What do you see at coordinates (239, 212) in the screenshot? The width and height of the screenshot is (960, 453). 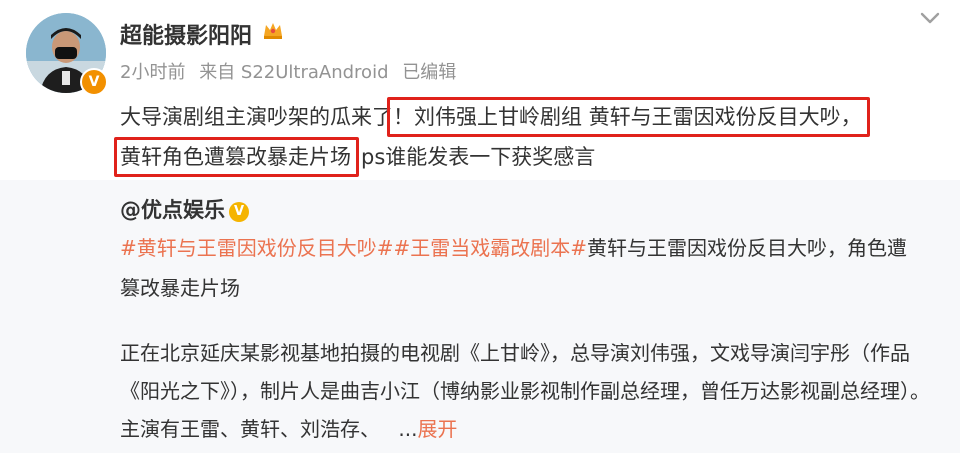 I see `verified-badge-gold: V` at bounding box center [239, 212].